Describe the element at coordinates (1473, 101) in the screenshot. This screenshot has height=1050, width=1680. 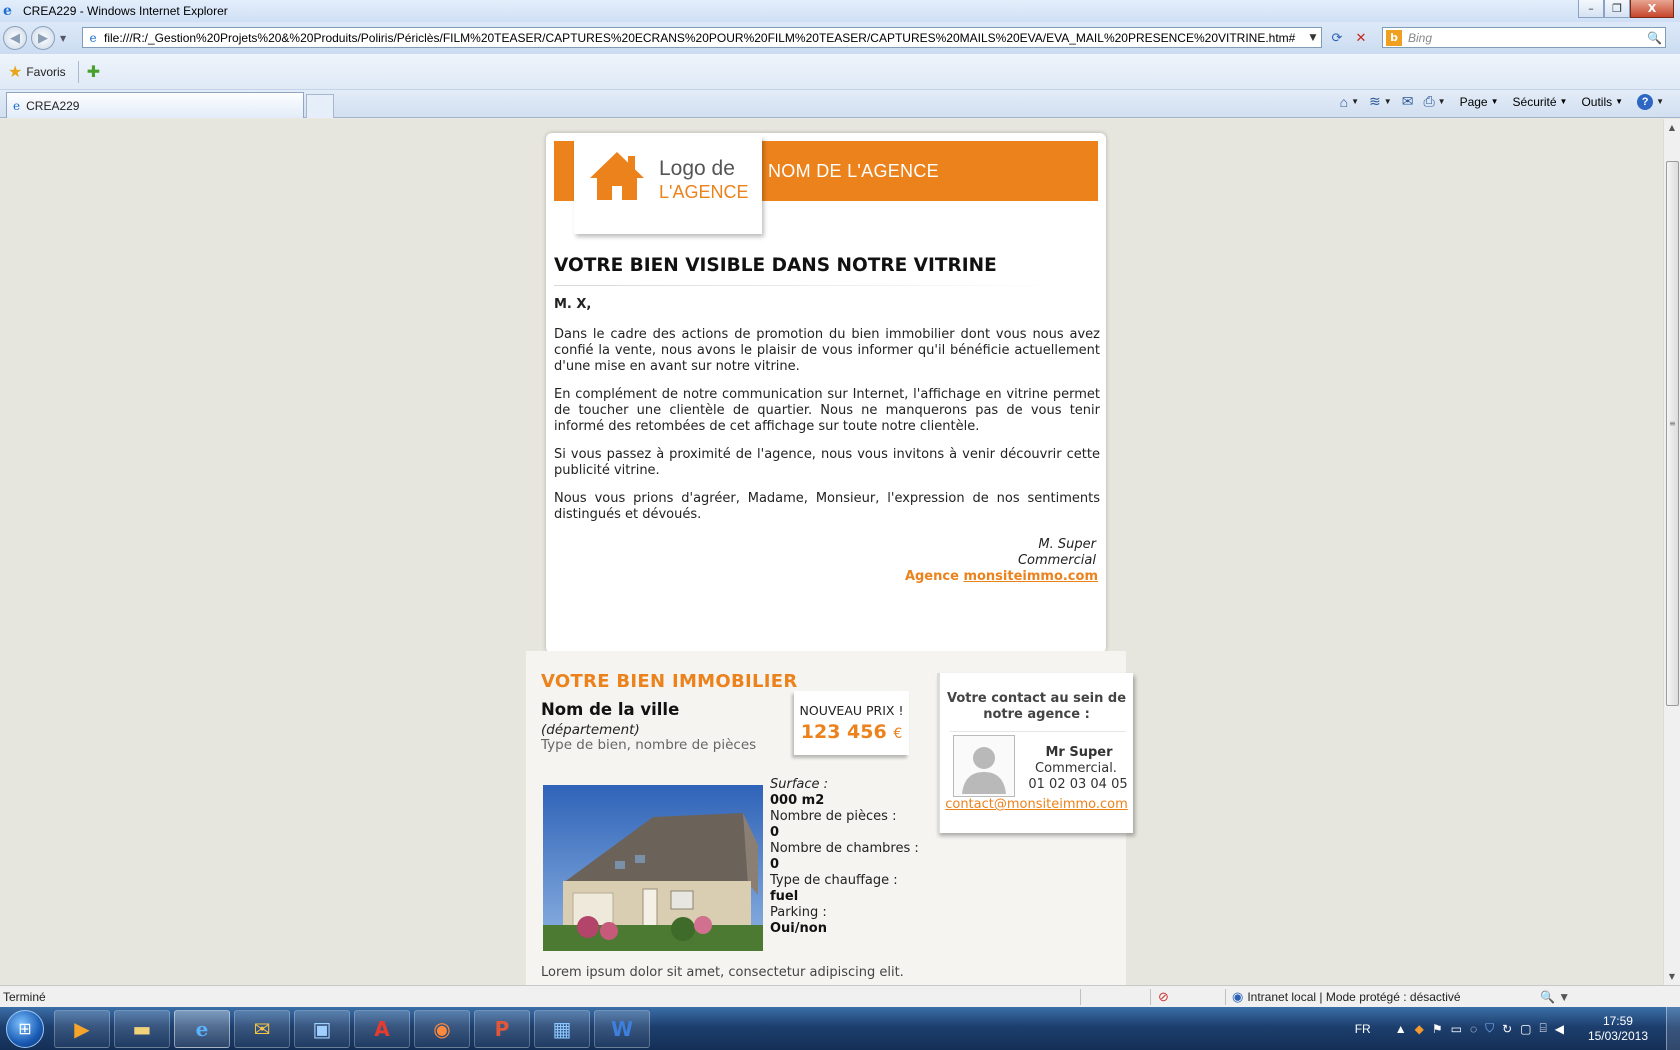
I see `page-menu-label: Page` at that location.